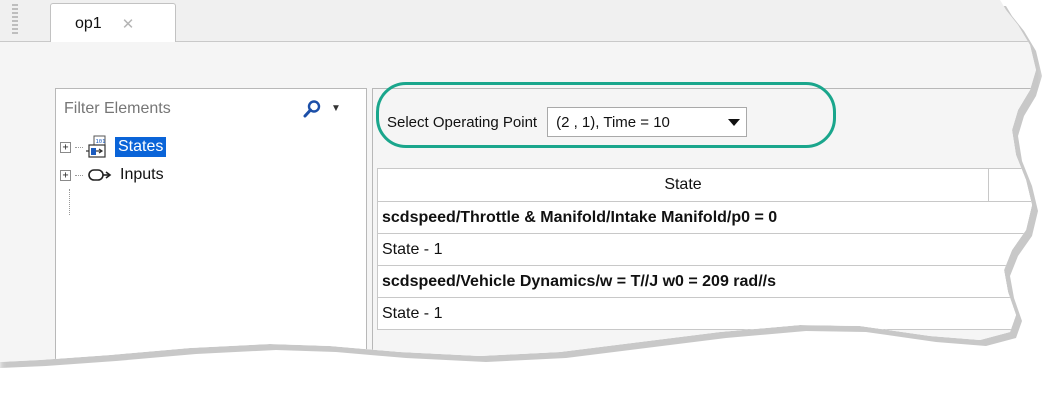 This screenshot has width=1044, height=394. What do you see at coordinates (174, 109) in the screenshot?
I see `filter-elements-input` at bounding box center [174, 109].